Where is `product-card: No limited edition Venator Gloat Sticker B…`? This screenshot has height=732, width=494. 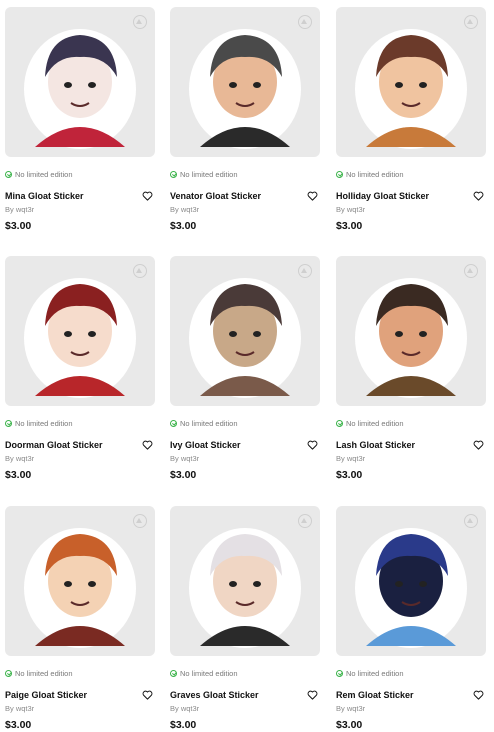 product-card: No limited edition Venator Gloat Sticker B… is located at coordinates (245, 119).